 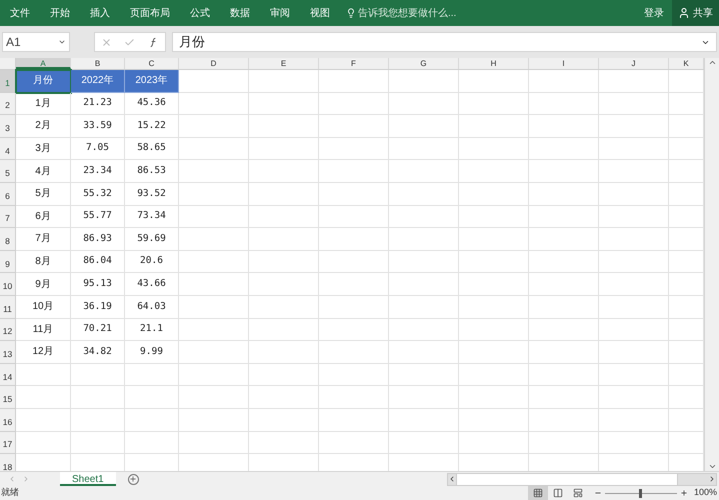 I want to click on scroll-down-icon, so click(x=712, y=466).